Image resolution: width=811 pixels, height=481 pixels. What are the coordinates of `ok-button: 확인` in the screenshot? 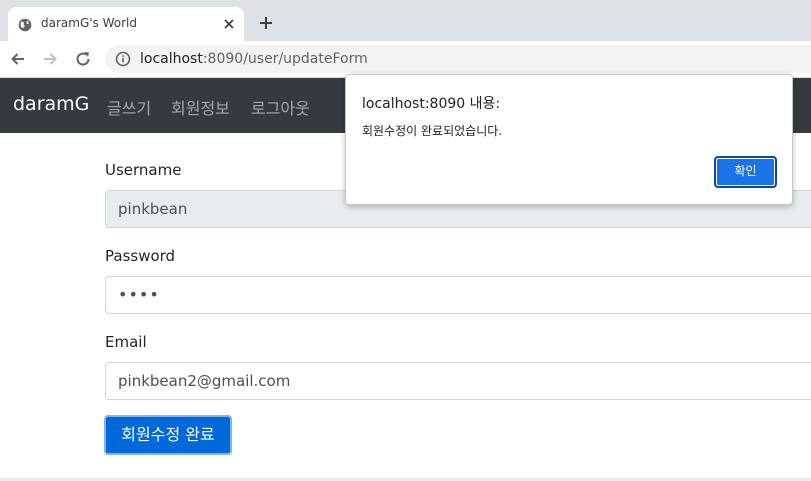 It's located at (745, 172).